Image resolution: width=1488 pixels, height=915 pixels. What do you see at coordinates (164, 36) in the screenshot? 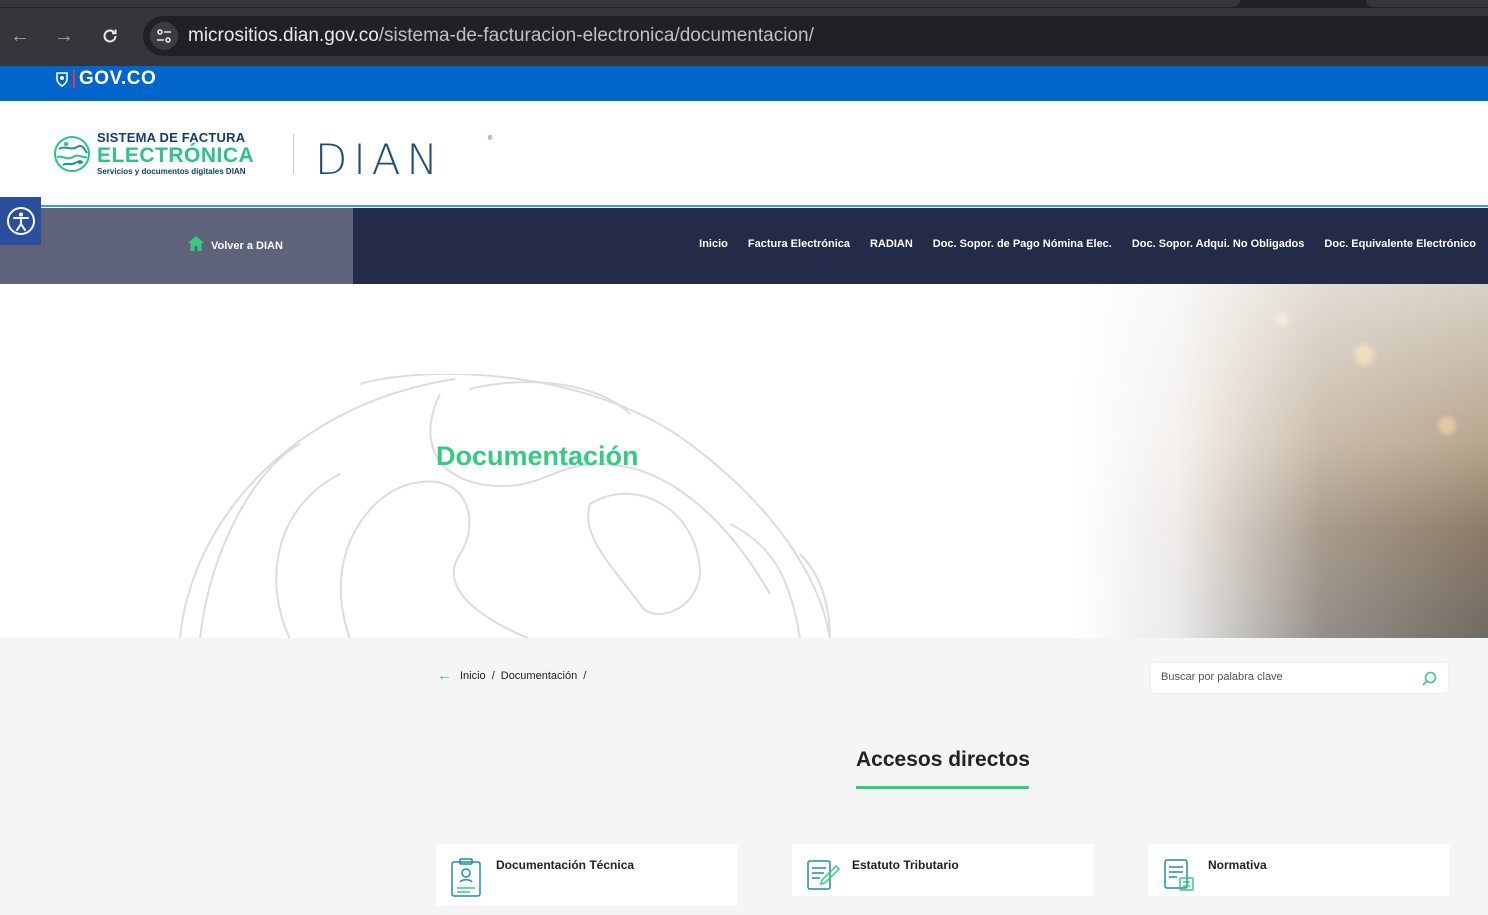
I see `site-settings-icon` at bounding box center [164, 36].